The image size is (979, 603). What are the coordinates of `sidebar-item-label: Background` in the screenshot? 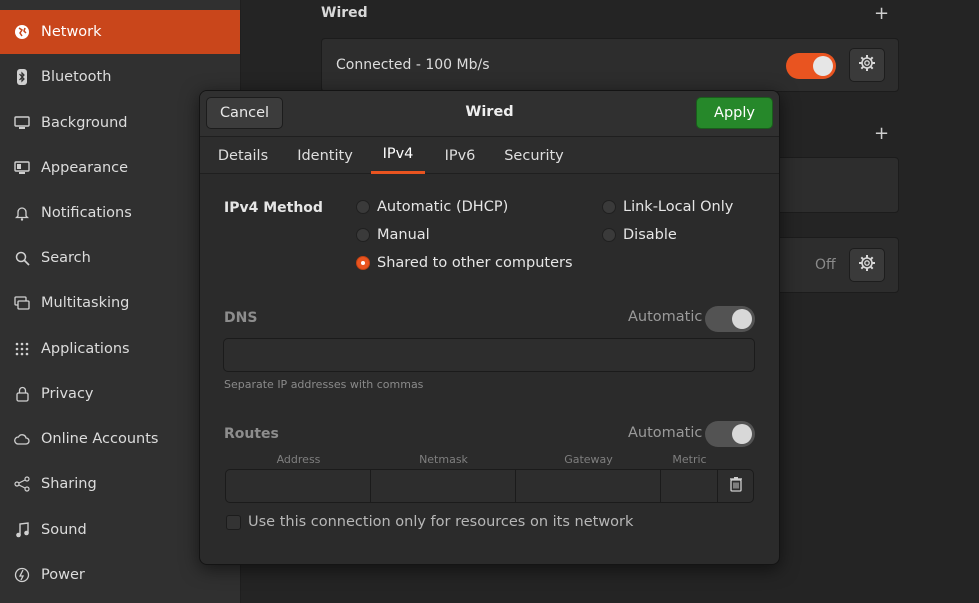 It's located at (84, 123).